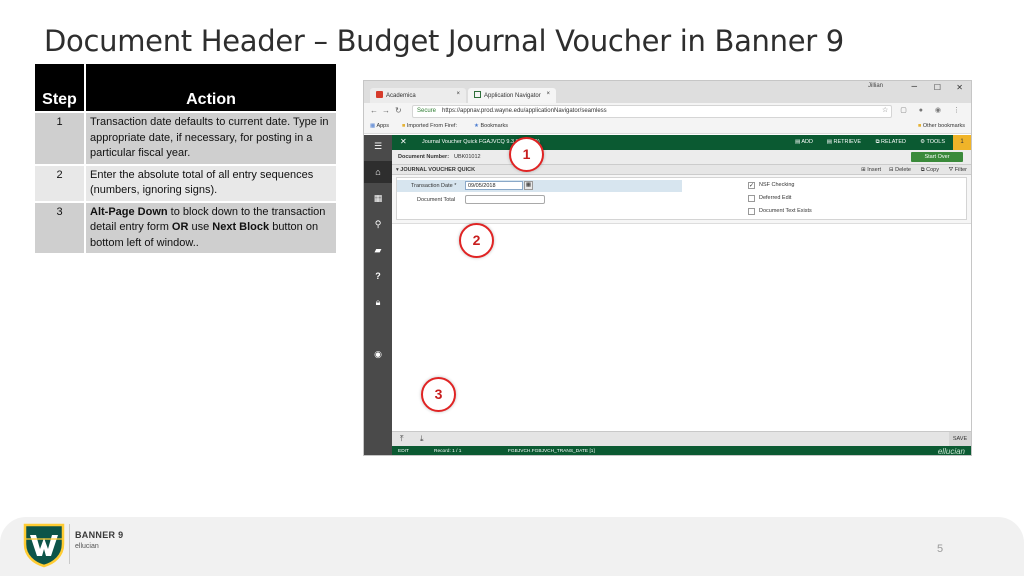 The image size is (1024, 576). Describe the element at coordinates (874, 170) in the screenshot. I see `insert-label: Insert` at that location.